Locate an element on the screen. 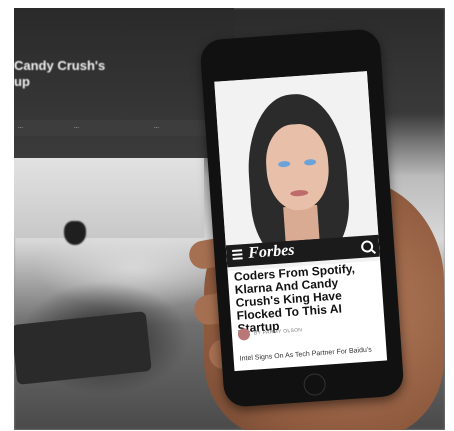 This screenshot has width=454, height=431. hamburger-icon is located at coordinates (237, 254).